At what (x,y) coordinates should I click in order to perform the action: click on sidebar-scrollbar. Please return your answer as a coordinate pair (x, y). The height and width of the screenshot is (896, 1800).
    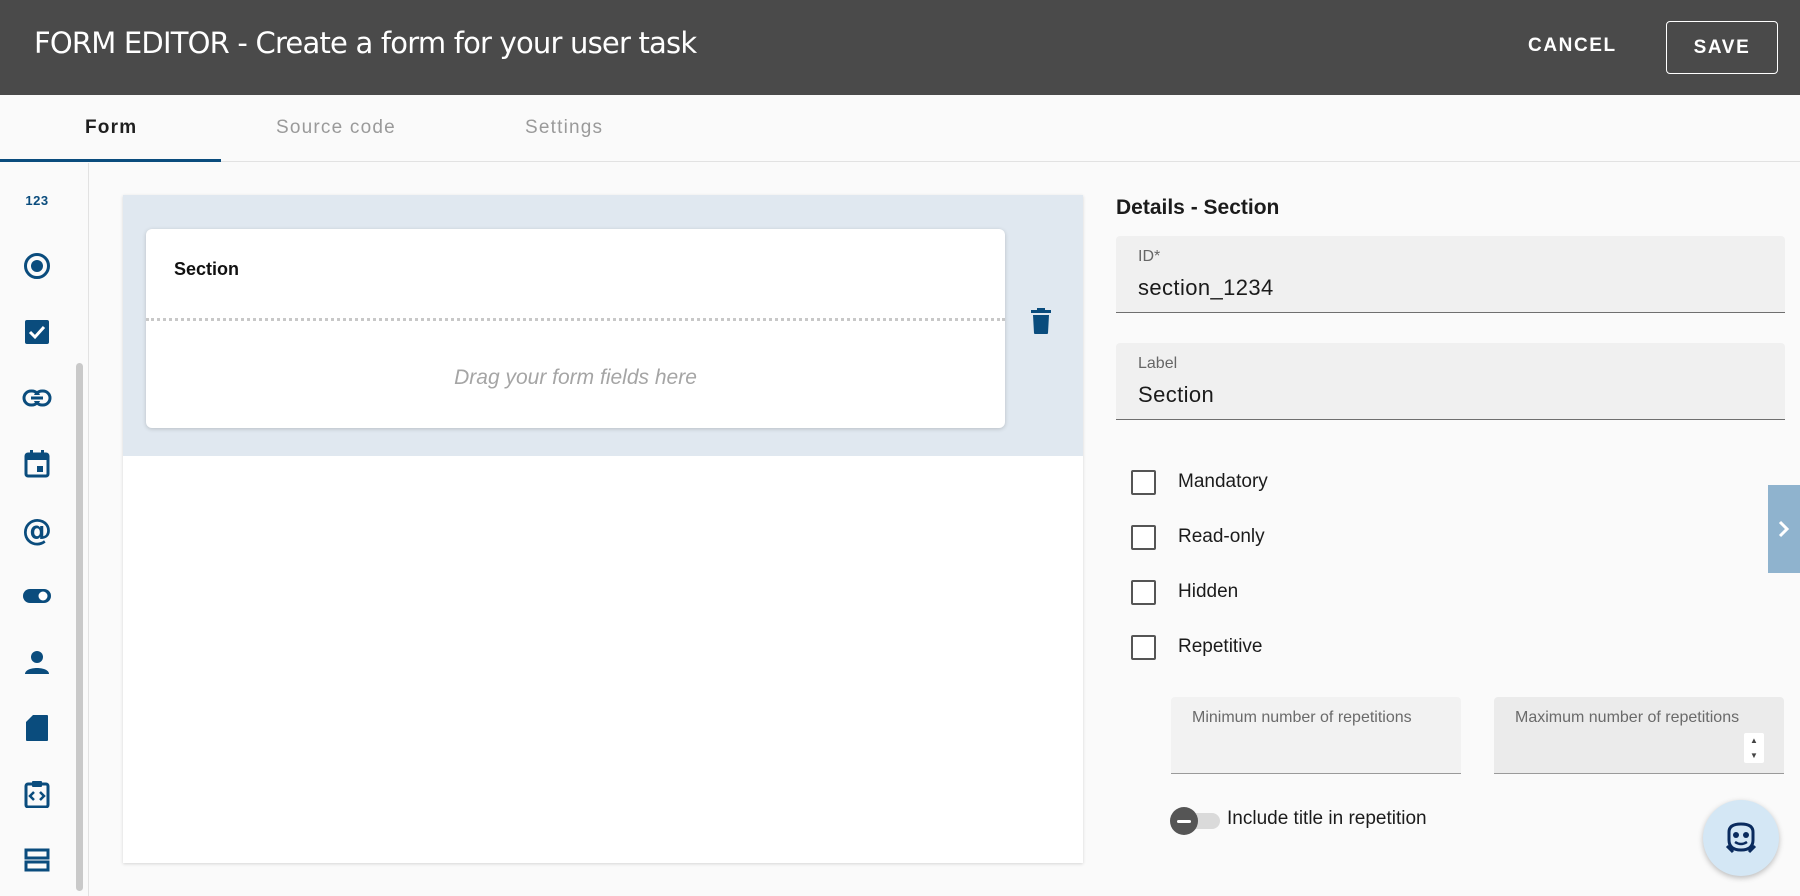
    Looking at the image, I should click on (79, 627).